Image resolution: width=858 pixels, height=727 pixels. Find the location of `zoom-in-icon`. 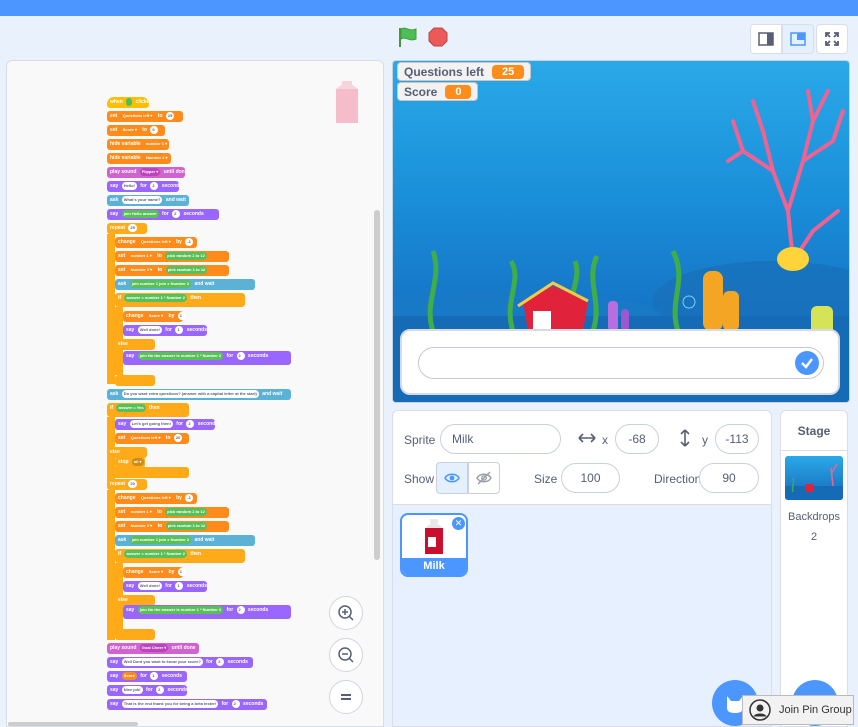

zoom-in-icon is located at coordinates (346, 613).